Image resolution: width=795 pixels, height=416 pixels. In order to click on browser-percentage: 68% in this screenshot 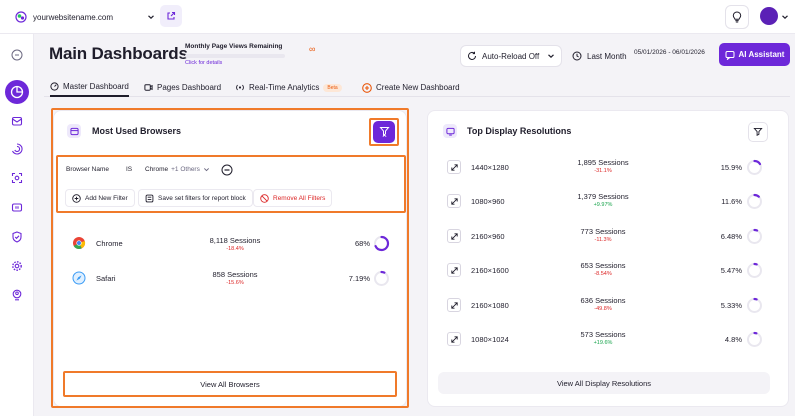, I will do `click(362, 243)`.